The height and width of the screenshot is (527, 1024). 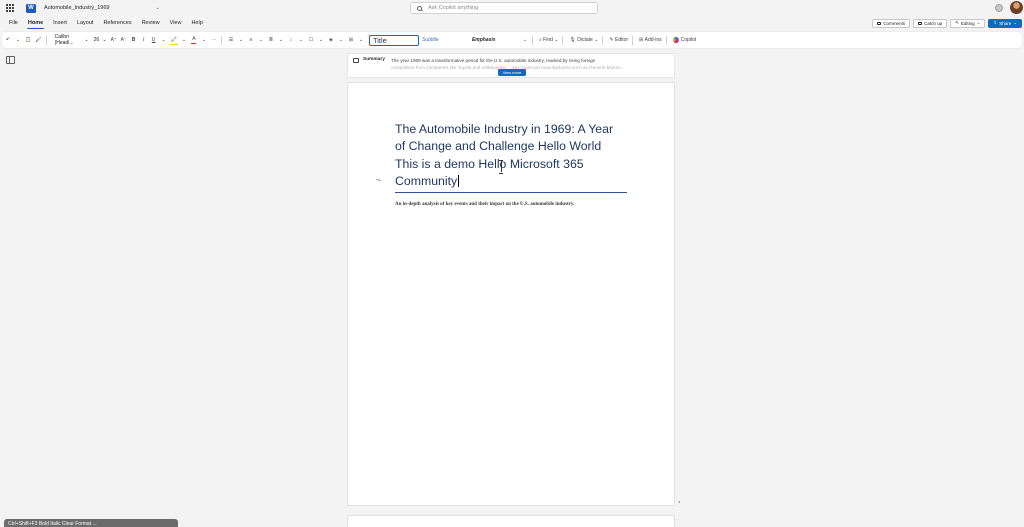 I want to click on style-emphasis: Emphasis, so click(x=494, y=40).